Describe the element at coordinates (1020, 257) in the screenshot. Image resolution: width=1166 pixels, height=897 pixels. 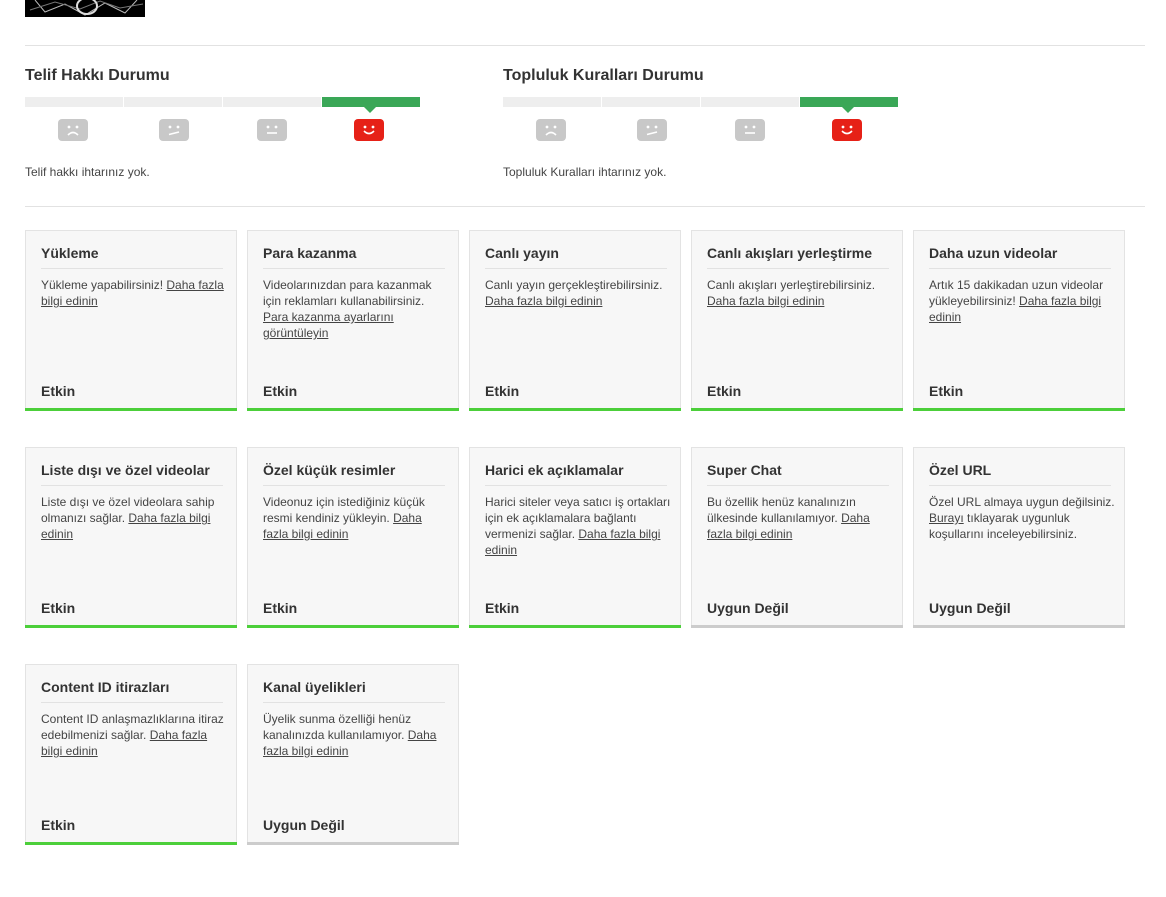
I see `feature-title: Daha uzun videolar` at that location.